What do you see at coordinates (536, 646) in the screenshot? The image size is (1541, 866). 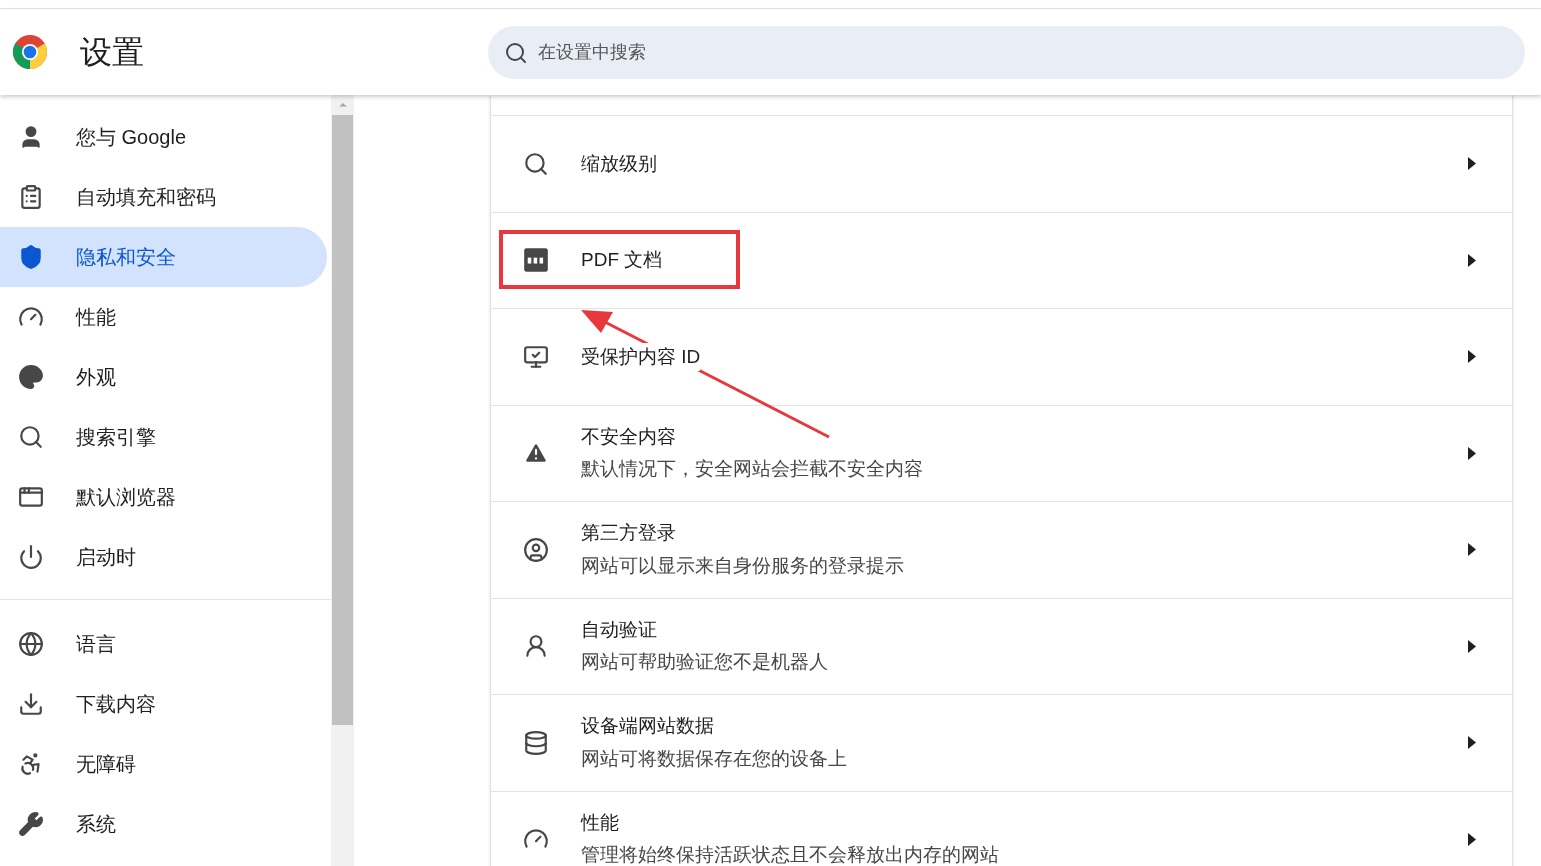 I see `person-icon` at bounding box center [536, 646].